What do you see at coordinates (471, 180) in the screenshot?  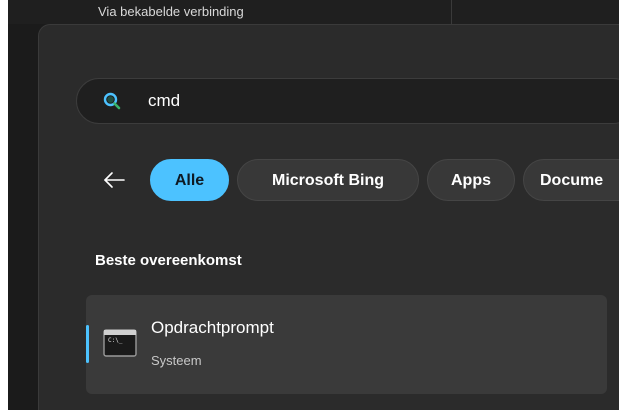 I see `filter-chip-apps: Apps` at bounding box center [471, 180].